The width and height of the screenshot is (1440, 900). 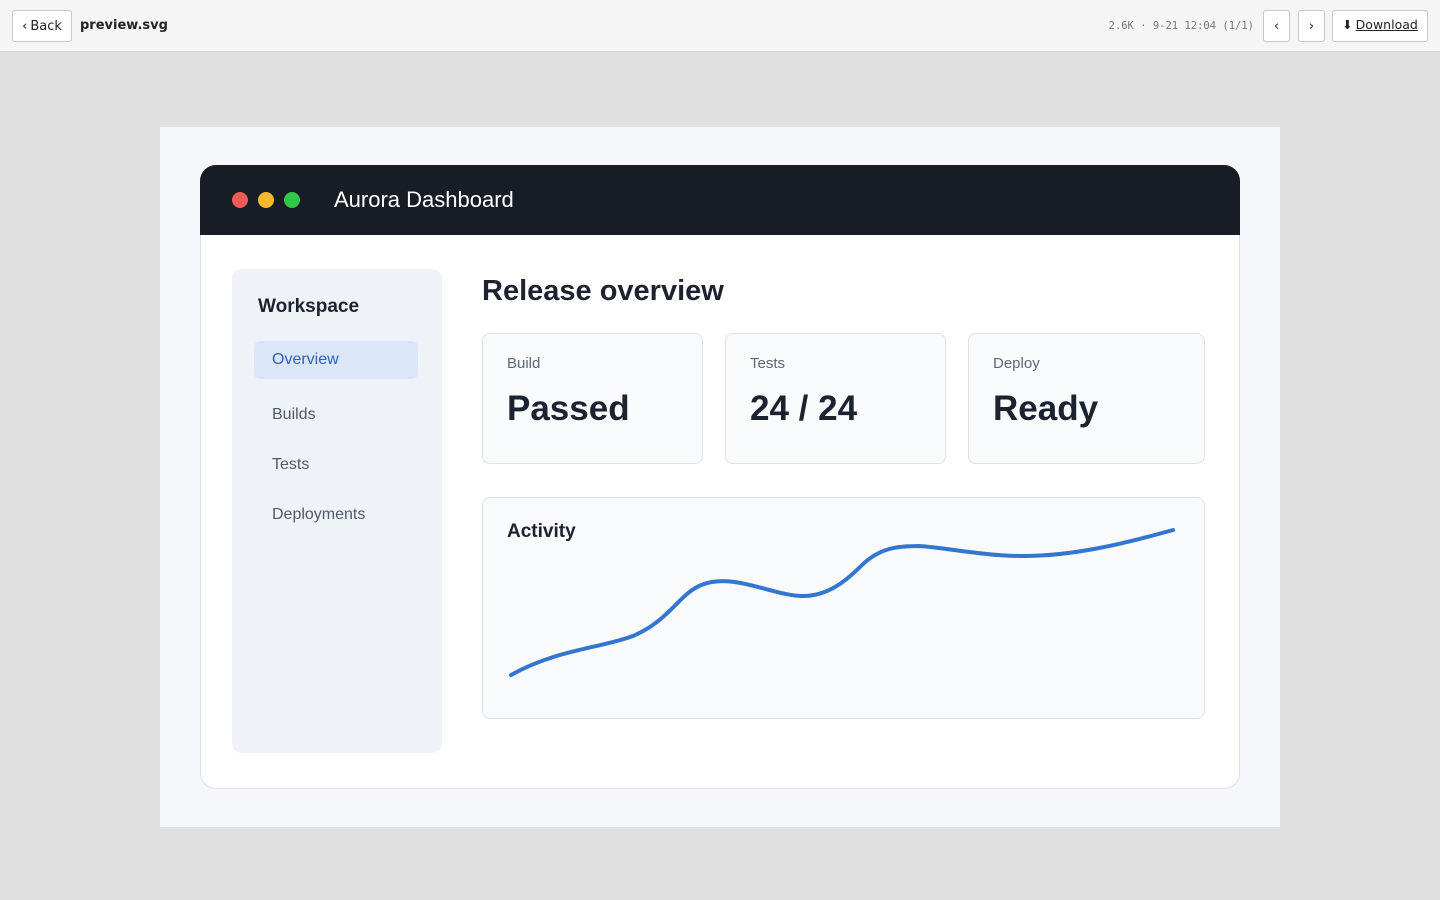 What do you see at coordinates (568, 408) in the screenshot?
I see `stat-value: Passed` at bounding box center [568, 408].